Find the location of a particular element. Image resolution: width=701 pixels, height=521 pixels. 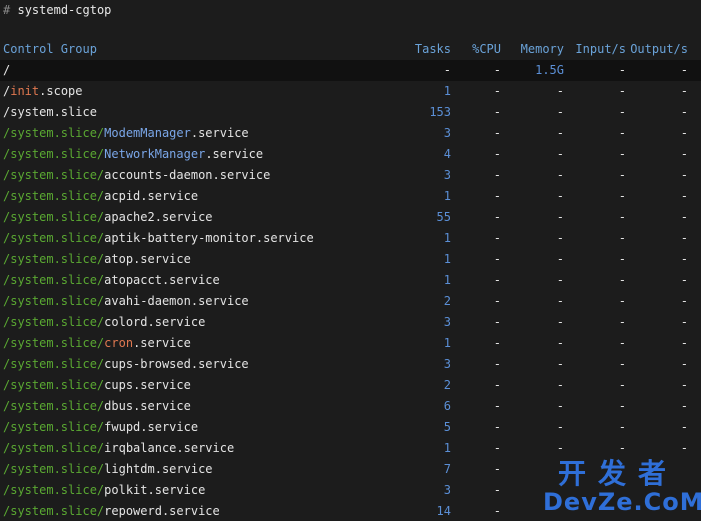

control-group-path: /system.slice/atopacct.service is located at coordinates (111, 280).